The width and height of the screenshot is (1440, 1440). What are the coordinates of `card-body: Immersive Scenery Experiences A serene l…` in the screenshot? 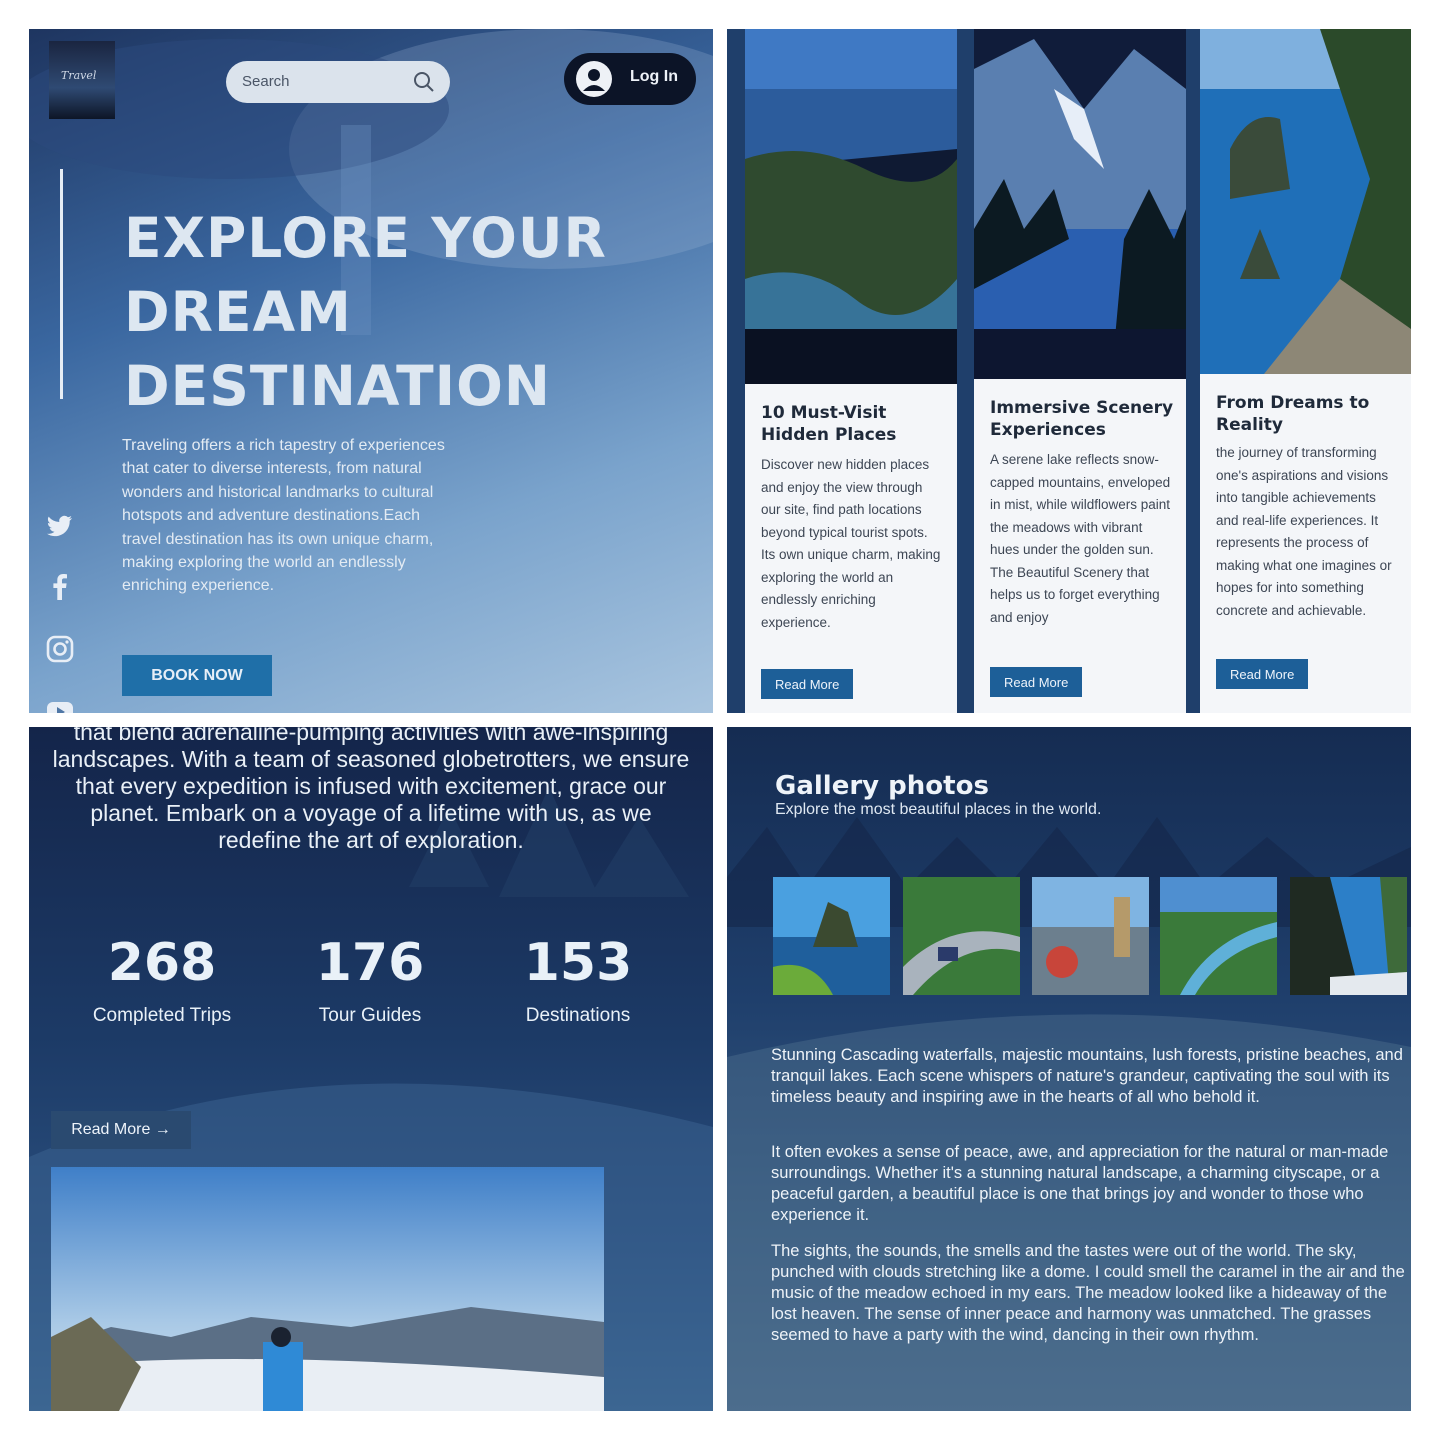 It's located at (1080, 546).